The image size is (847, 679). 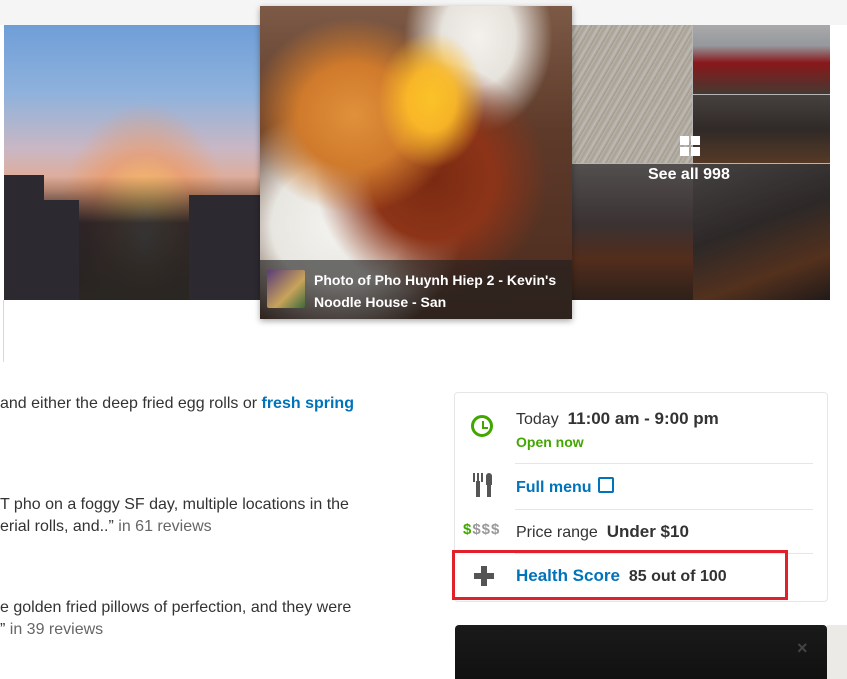 I want to click on highlight-link: fresh spring, so click(x=308, y=403).